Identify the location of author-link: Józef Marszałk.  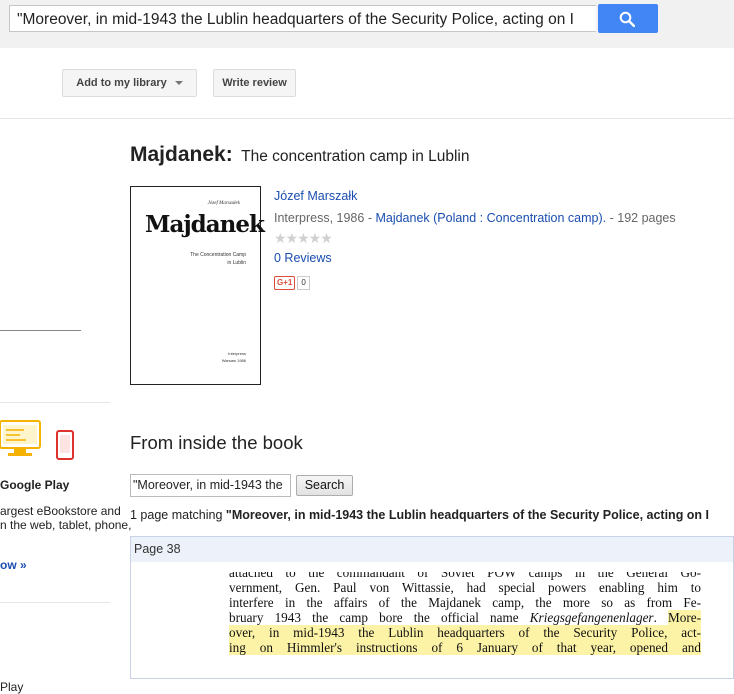
(315, 196).